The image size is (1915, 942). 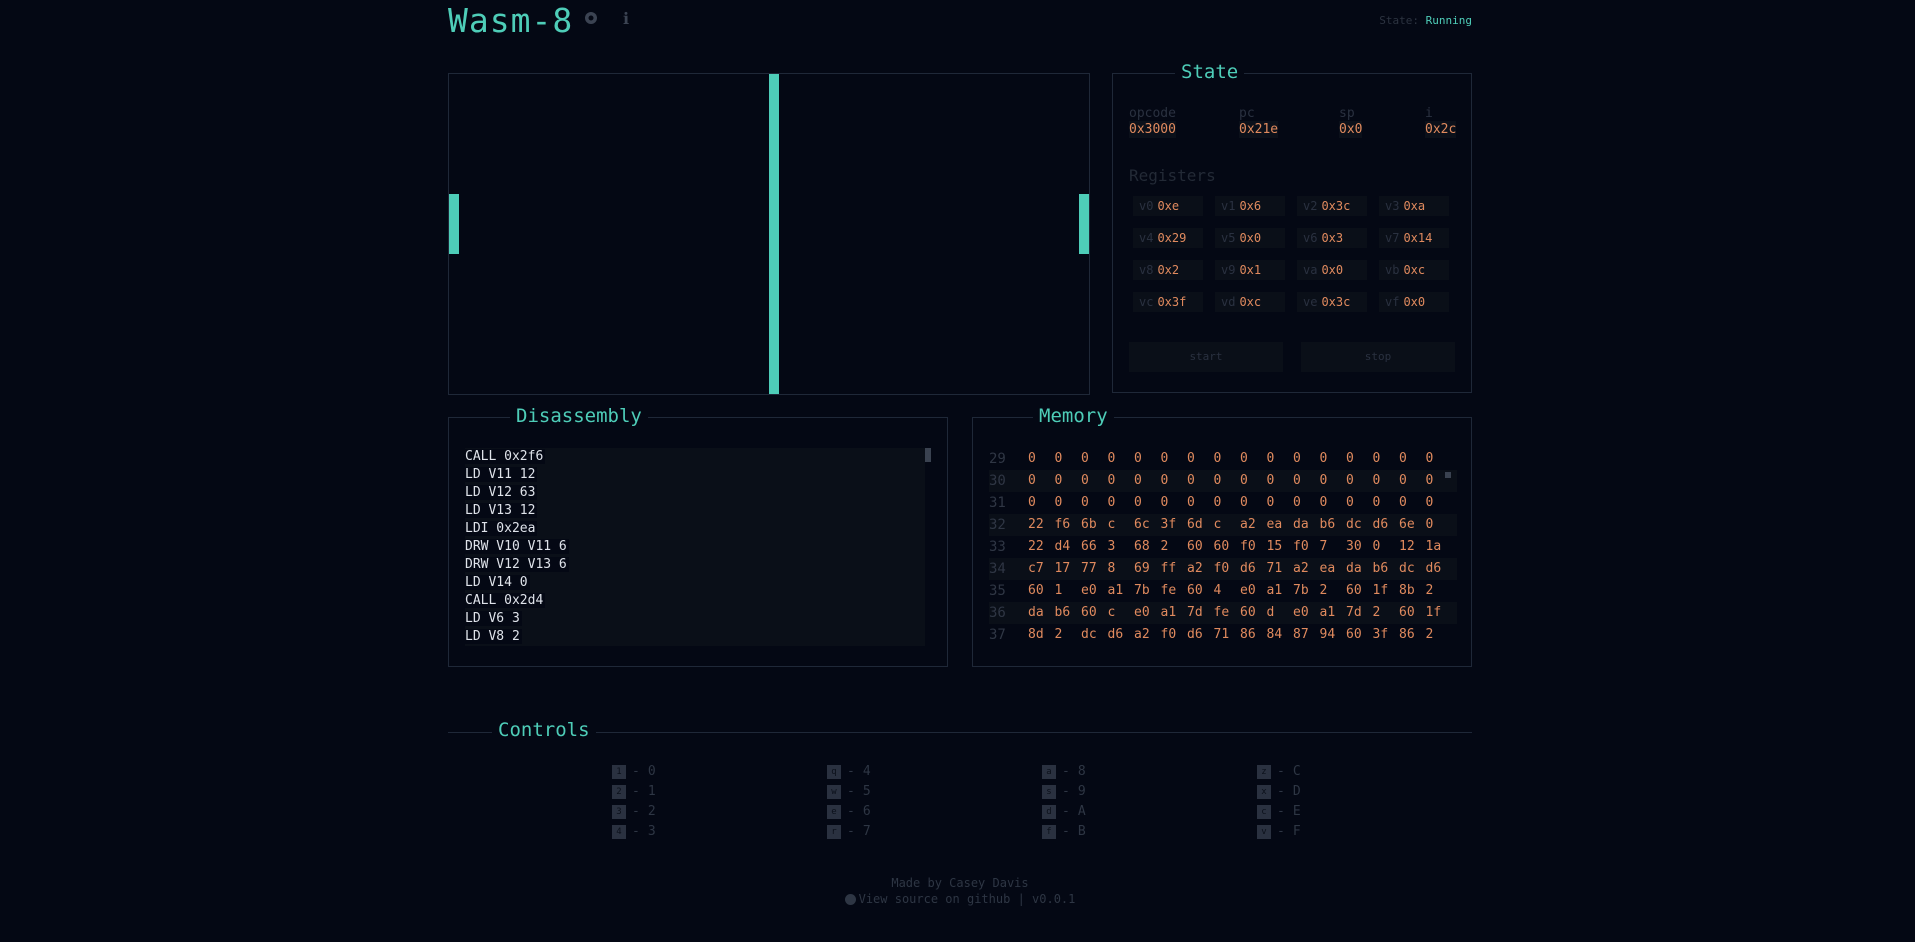 What do you see at coordinates (1036, 612) in the screenshot?
I see `memory-byte: da` at bounding box center [1036, 612].